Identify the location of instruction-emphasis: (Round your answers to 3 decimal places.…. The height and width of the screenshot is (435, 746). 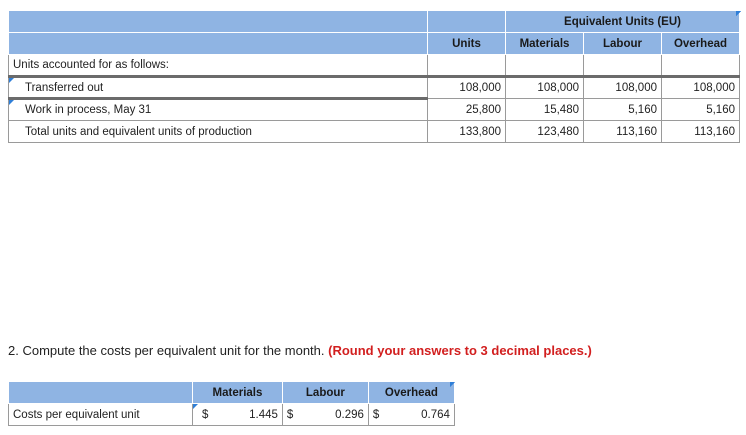
(460, 350).